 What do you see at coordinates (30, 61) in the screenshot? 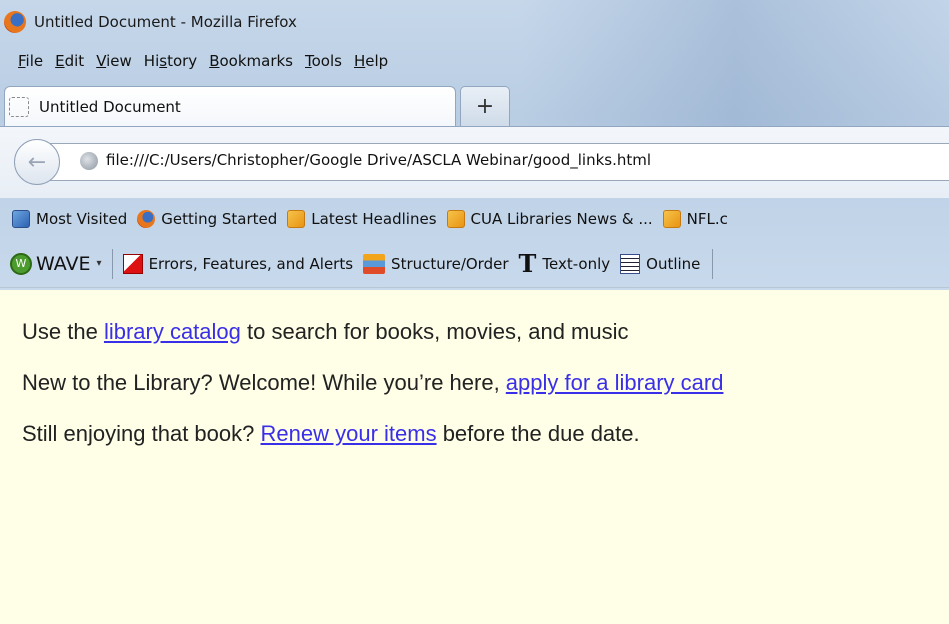
I see `menu-file: File` at bounding box center [30, 61].